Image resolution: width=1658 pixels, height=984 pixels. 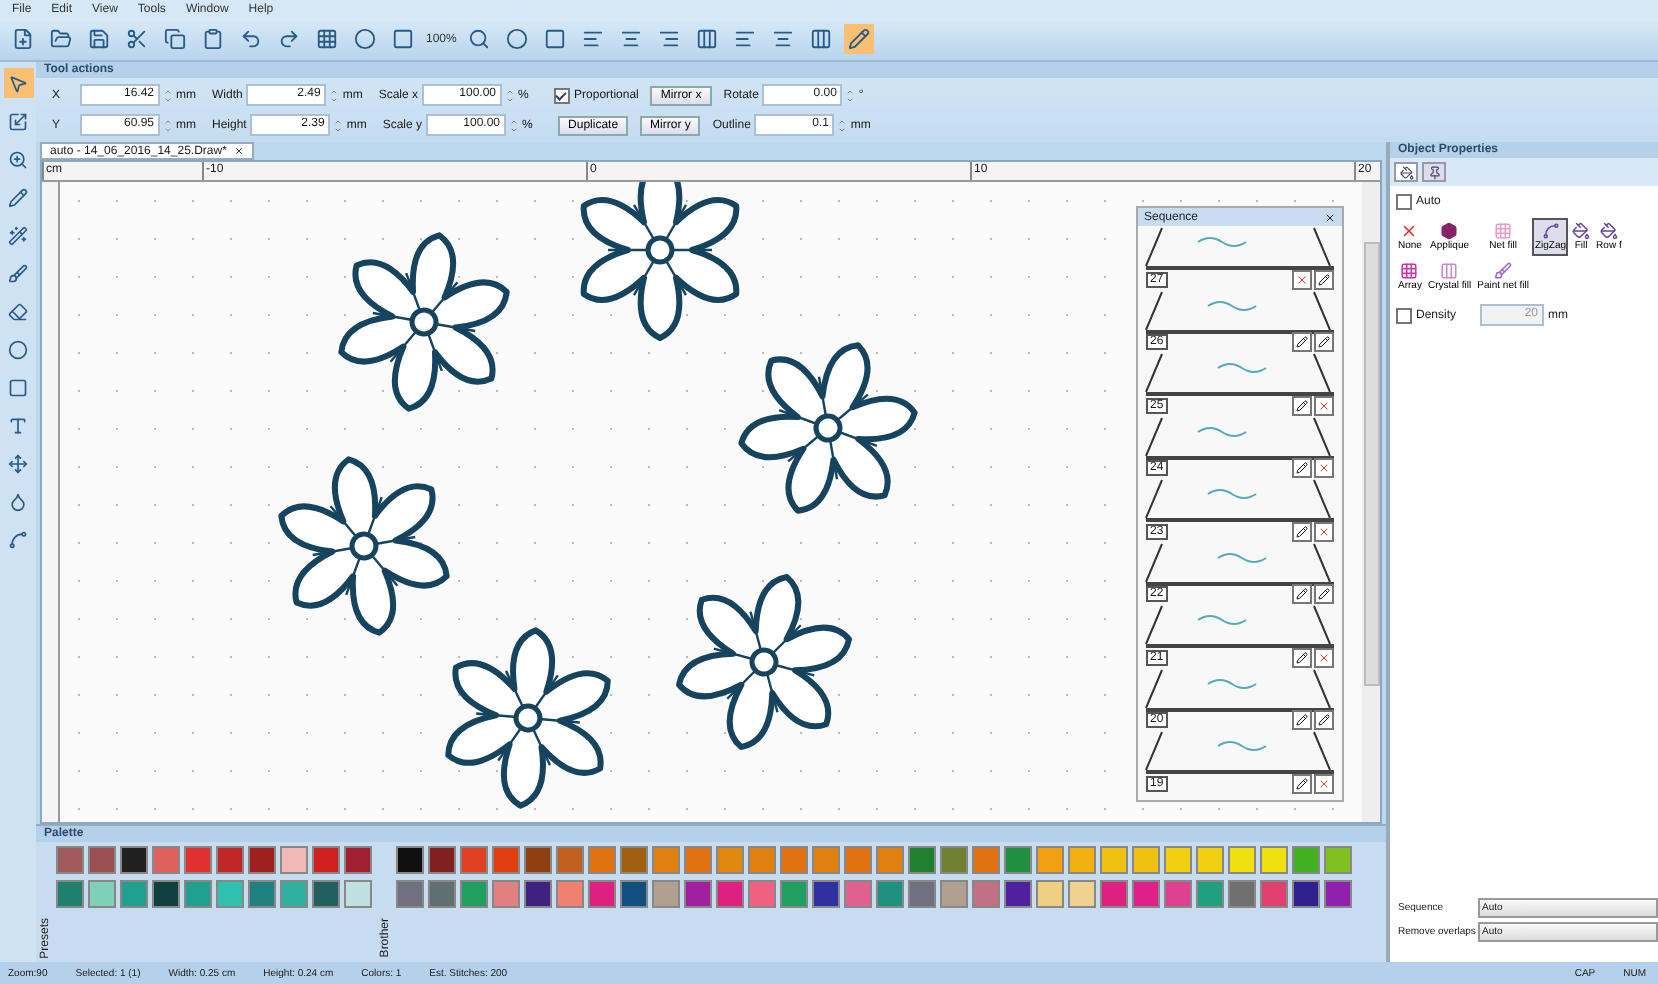 I want to click on scrollbar, so click(x=1371, y=502).